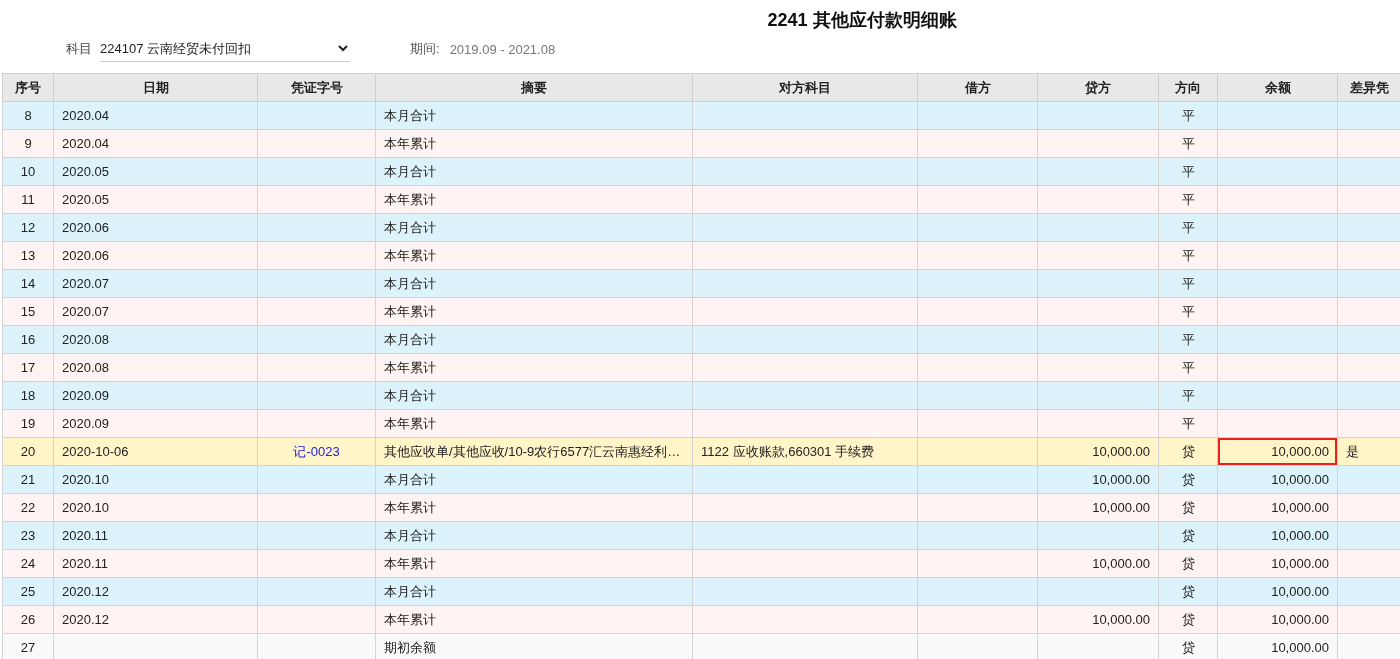  What do you see at coordinates (805, 87) in the screenshot?
I see `column-header: 对方科目` at bounding box center [805, 87].